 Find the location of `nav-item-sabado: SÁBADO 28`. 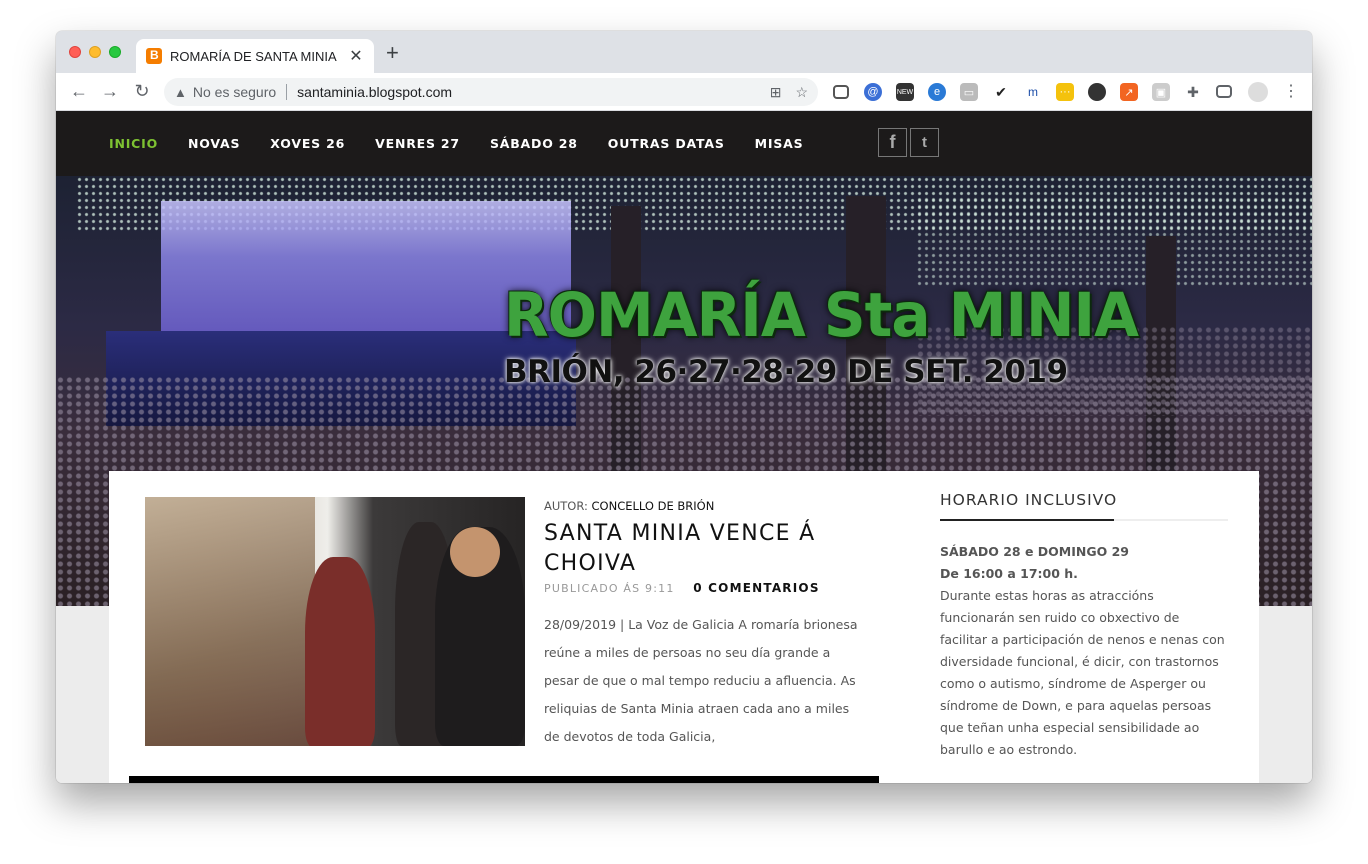

nav-item-sabado: SÁBADO 28 is located at coordinates (534, 143).